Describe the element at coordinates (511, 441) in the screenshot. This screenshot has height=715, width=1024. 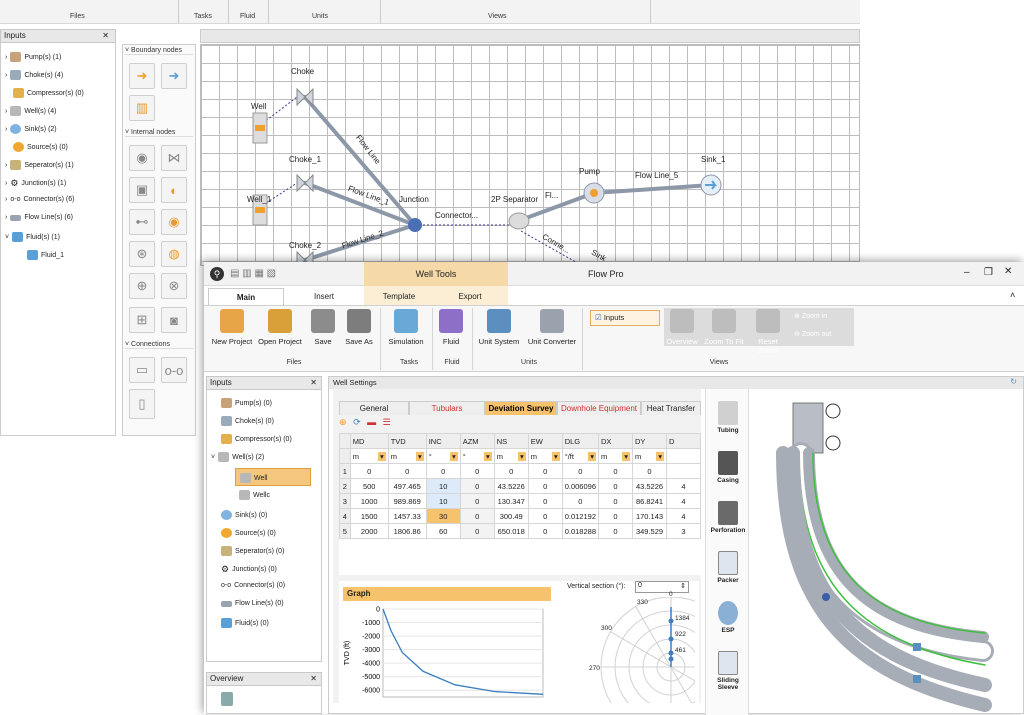
I see `column-header: NS` at that location.